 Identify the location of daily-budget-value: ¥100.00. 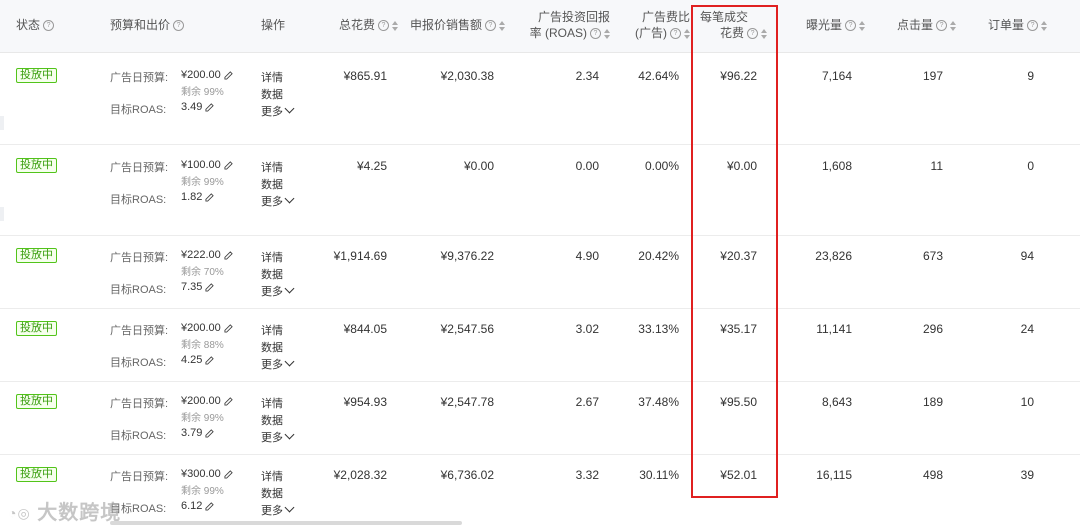
(207, 165).